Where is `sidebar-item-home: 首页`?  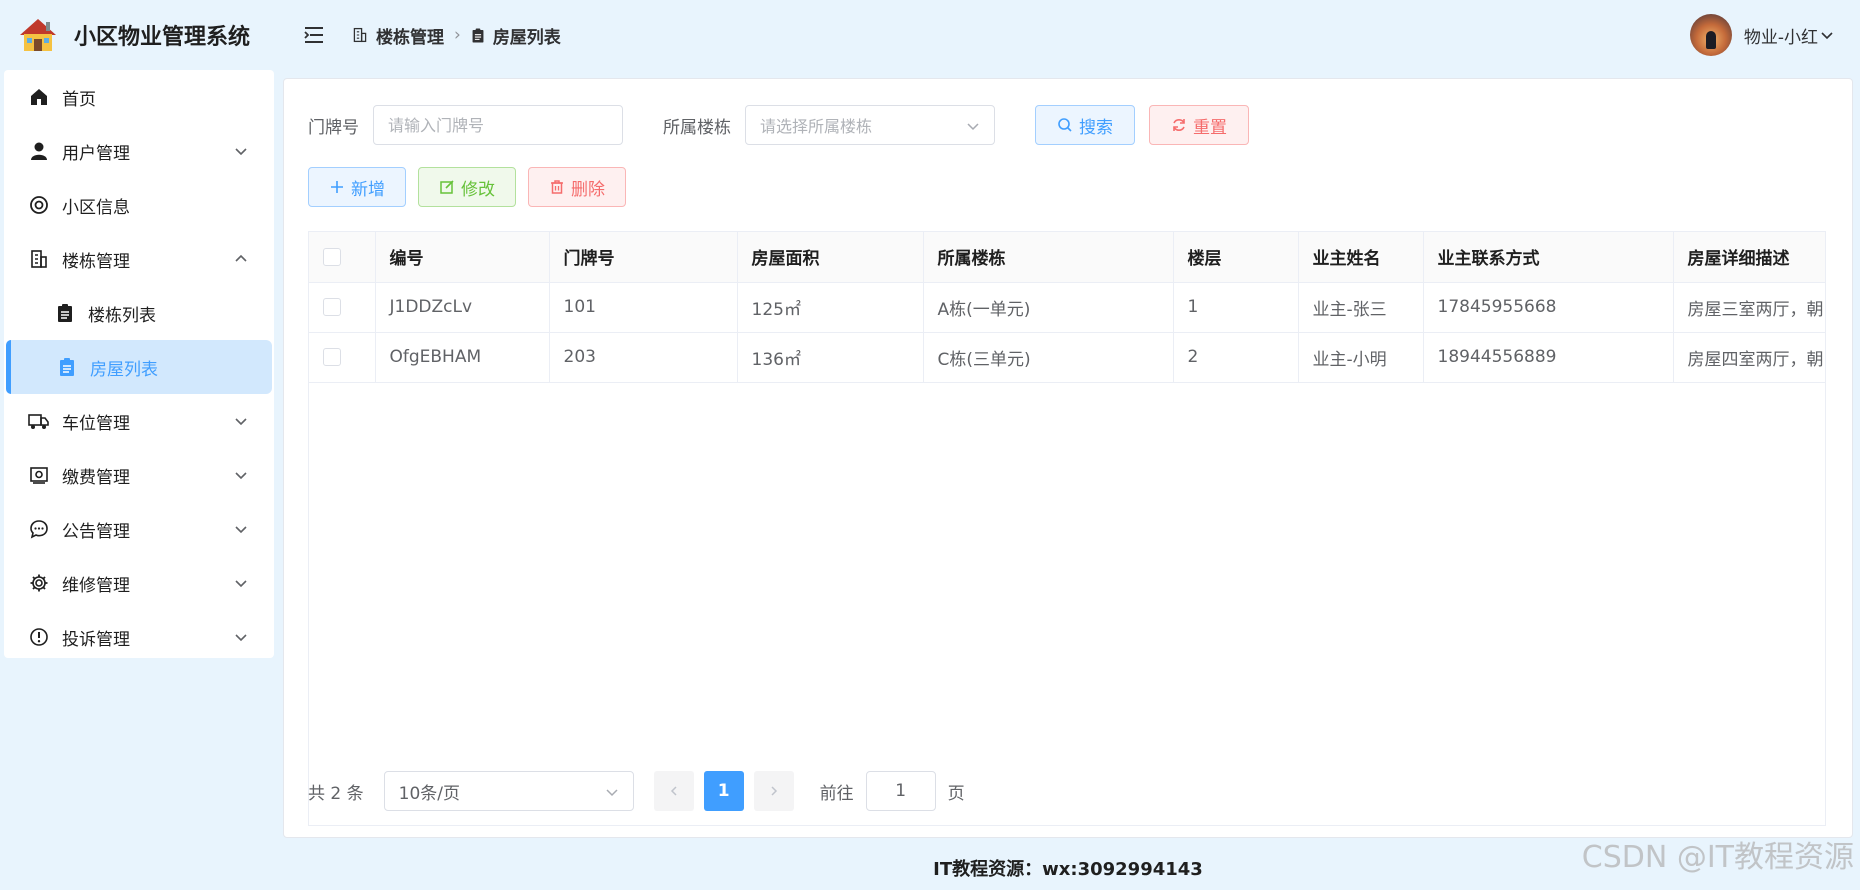 sidebar-item-home: 首页 is located at coordinates (139, 97).